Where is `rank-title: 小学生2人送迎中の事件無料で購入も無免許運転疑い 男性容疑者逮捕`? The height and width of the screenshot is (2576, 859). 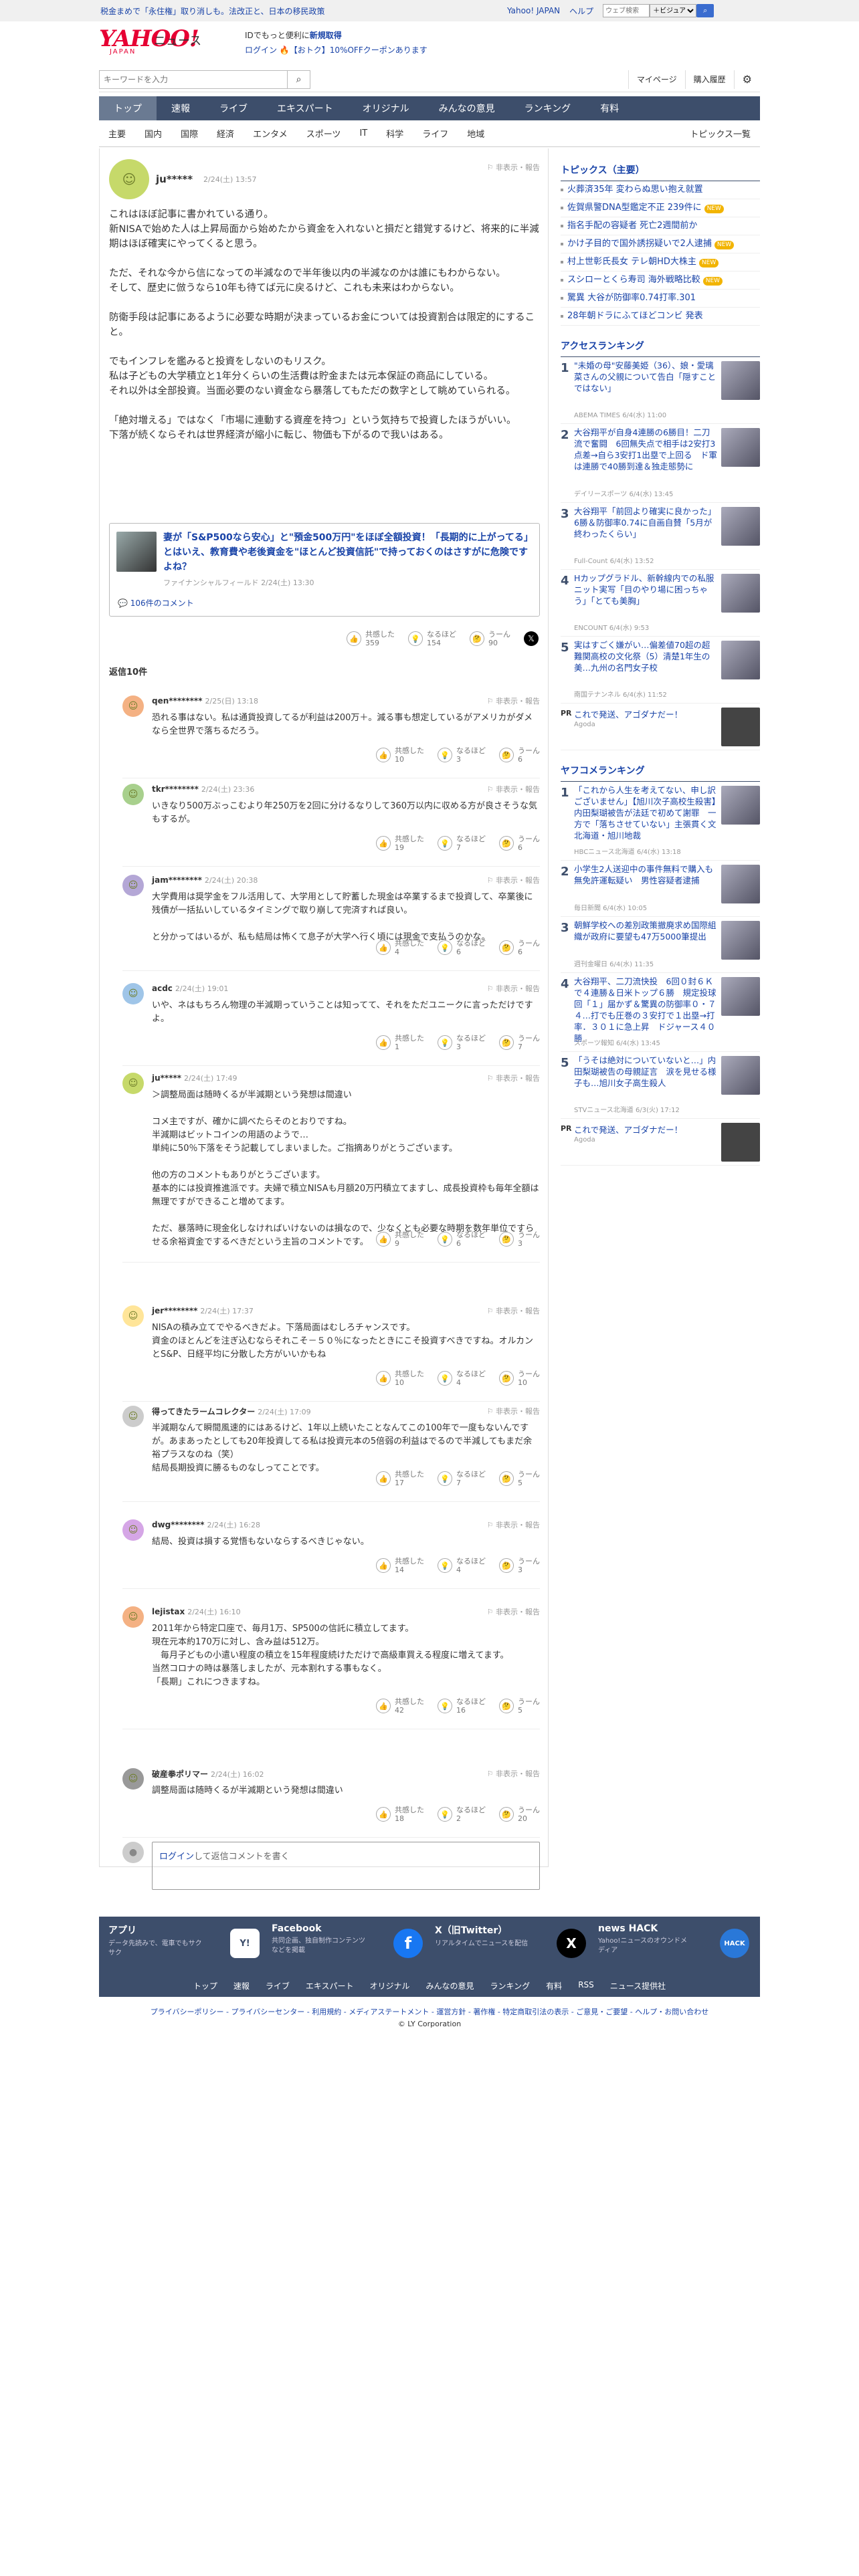 rank-title: 小学生2人送迎中の事件無料で購入も無免許運転疑い 男性容疑者逮捕 is located at coordinates (645, 875).